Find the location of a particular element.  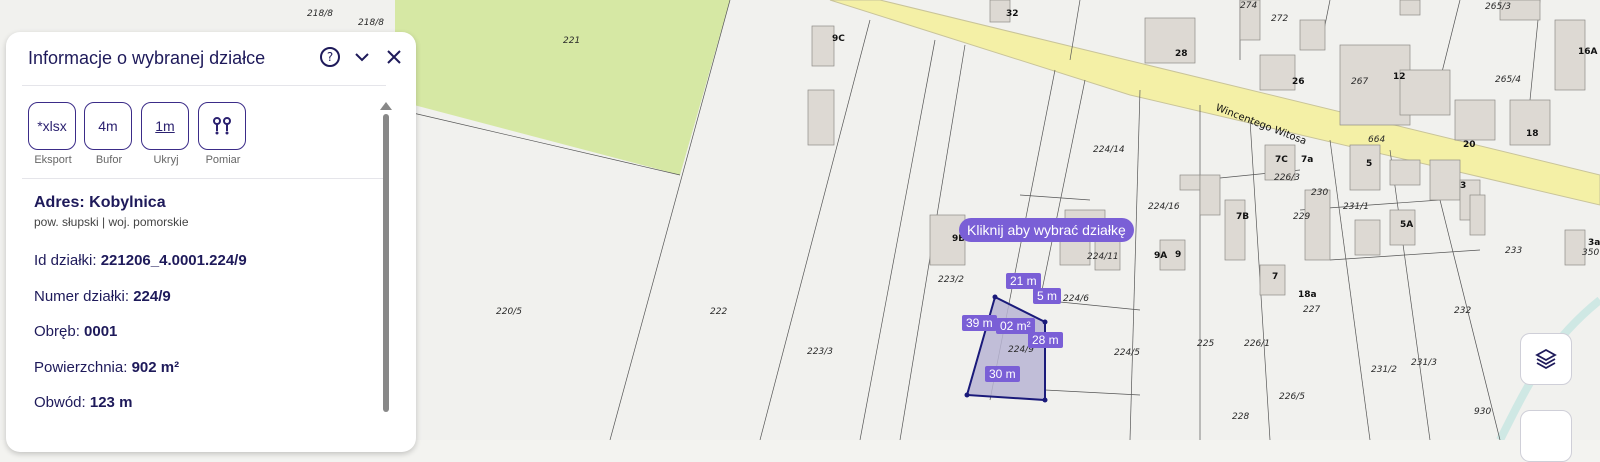

export-button: *xlsx is located at coordinates (52, 126).